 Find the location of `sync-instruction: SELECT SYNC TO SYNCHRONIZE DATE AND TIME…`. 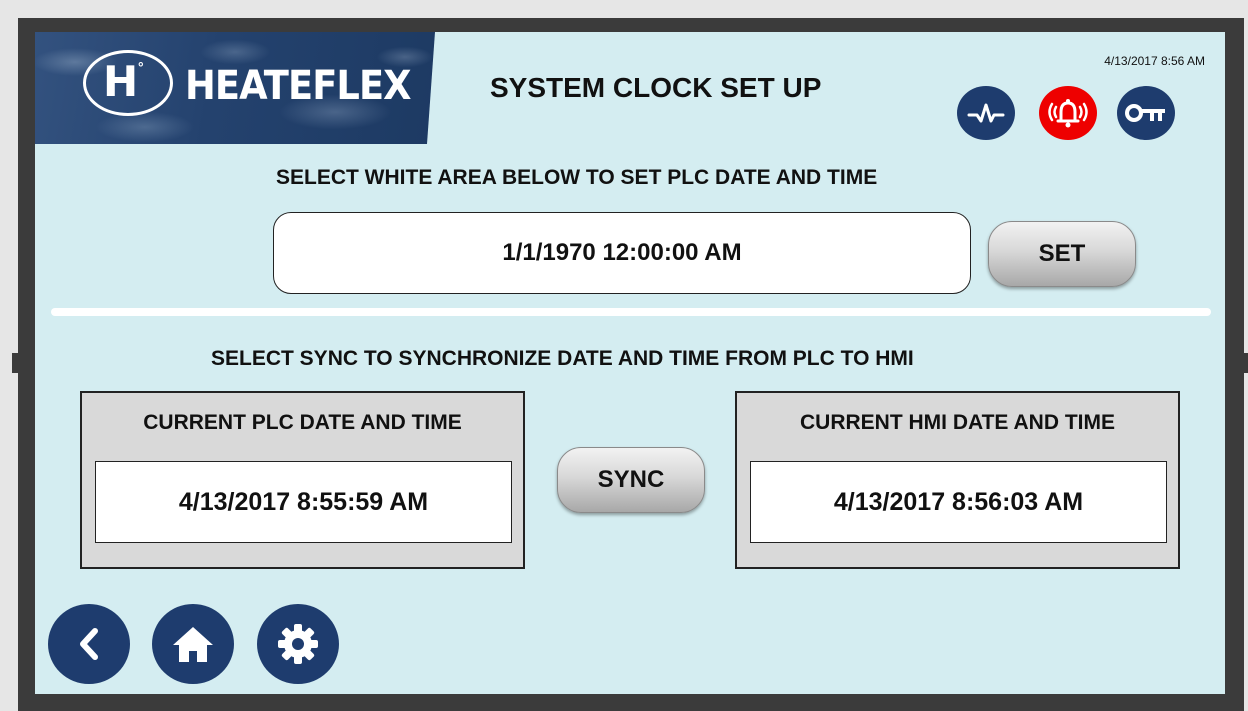

sync-instruction: SELECT SYNC TO SYNCHRONIZE DATE AND TIME… is located at coordinates (562, 358).